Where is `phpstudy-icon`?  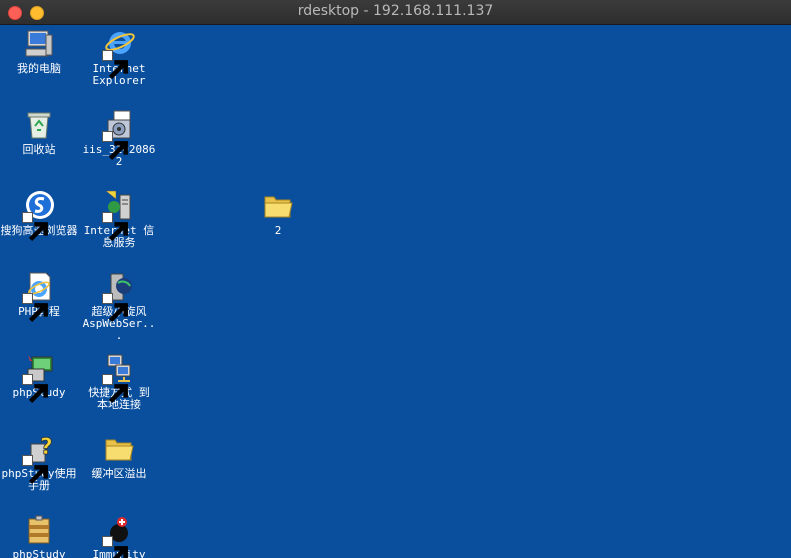 phpstudy-icon is located at coordinates (39, 377).